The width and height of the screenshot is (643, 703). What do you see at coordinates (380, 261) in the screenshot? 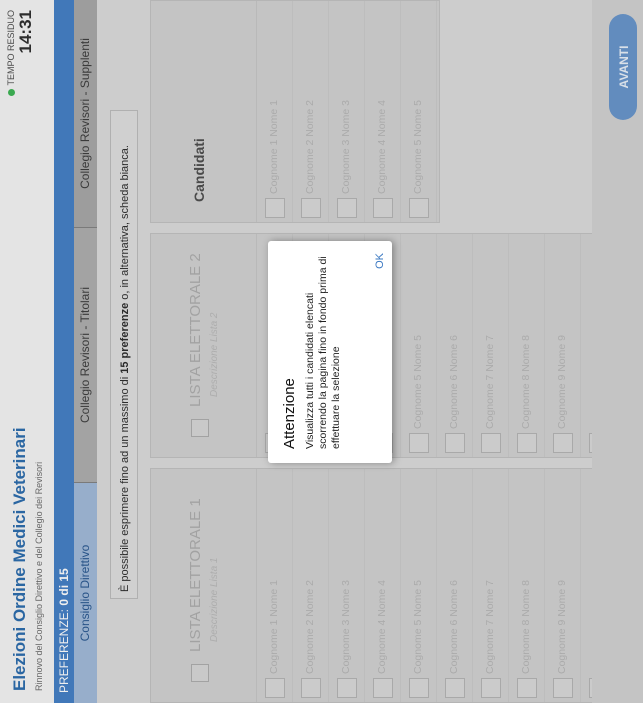
I see `ok-button: OK` at bounding box center [380, 261].